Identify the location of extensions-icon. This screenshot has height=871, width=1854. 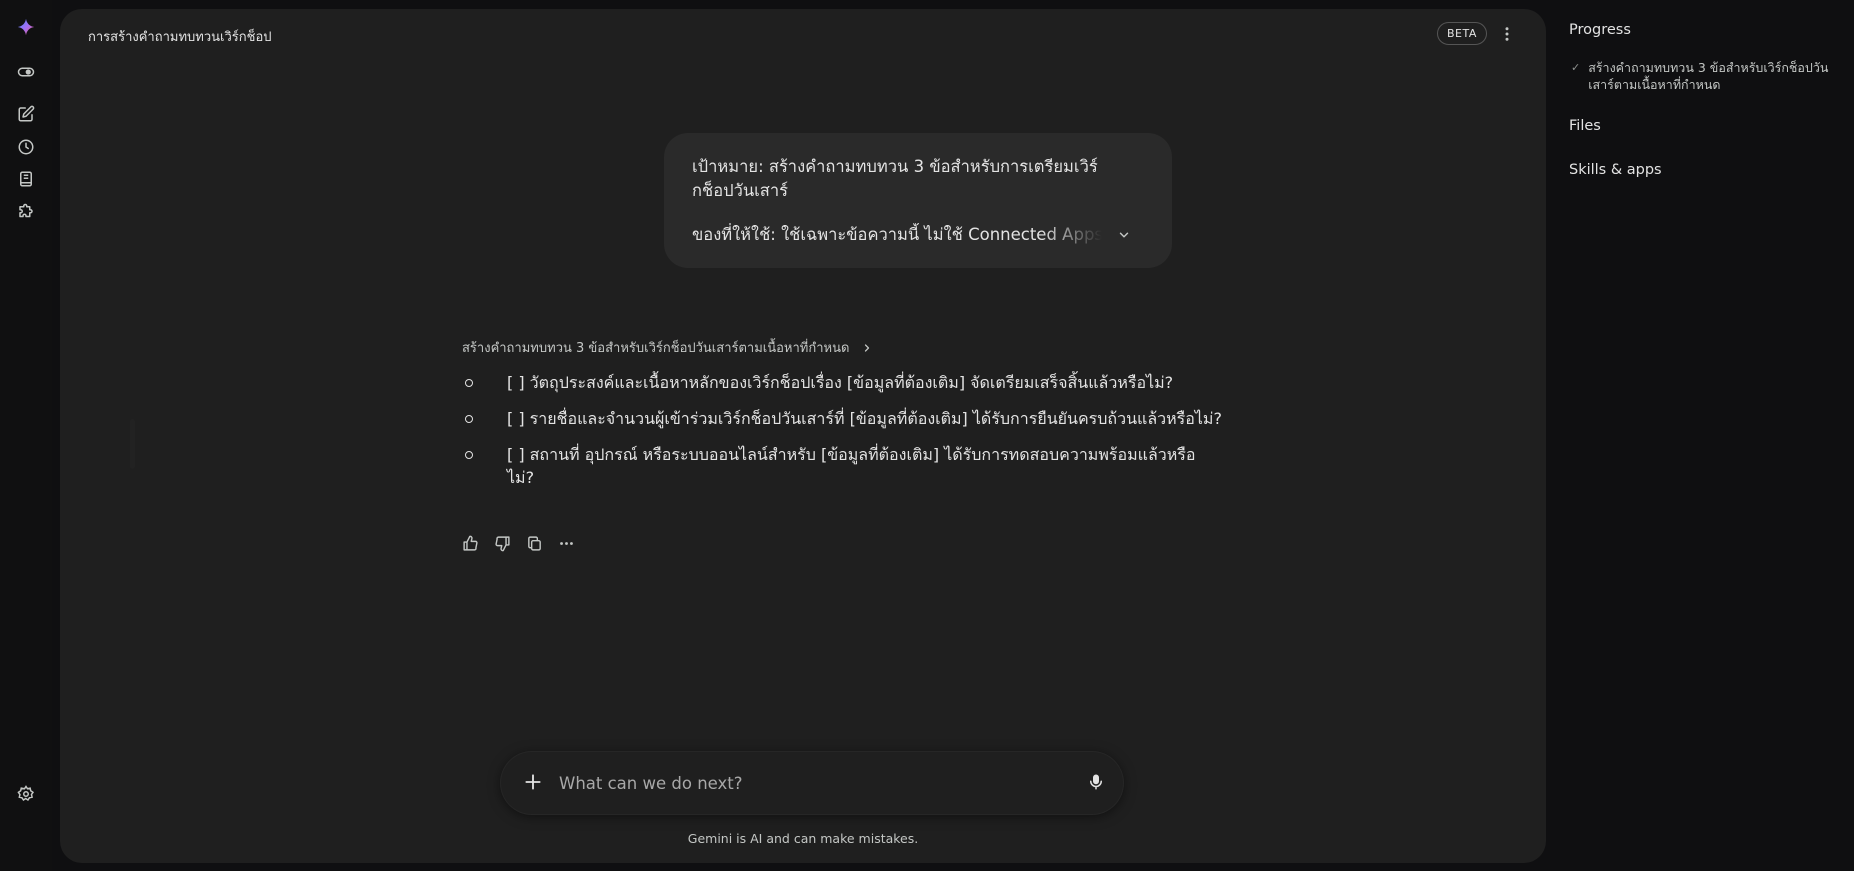
(26, 212).